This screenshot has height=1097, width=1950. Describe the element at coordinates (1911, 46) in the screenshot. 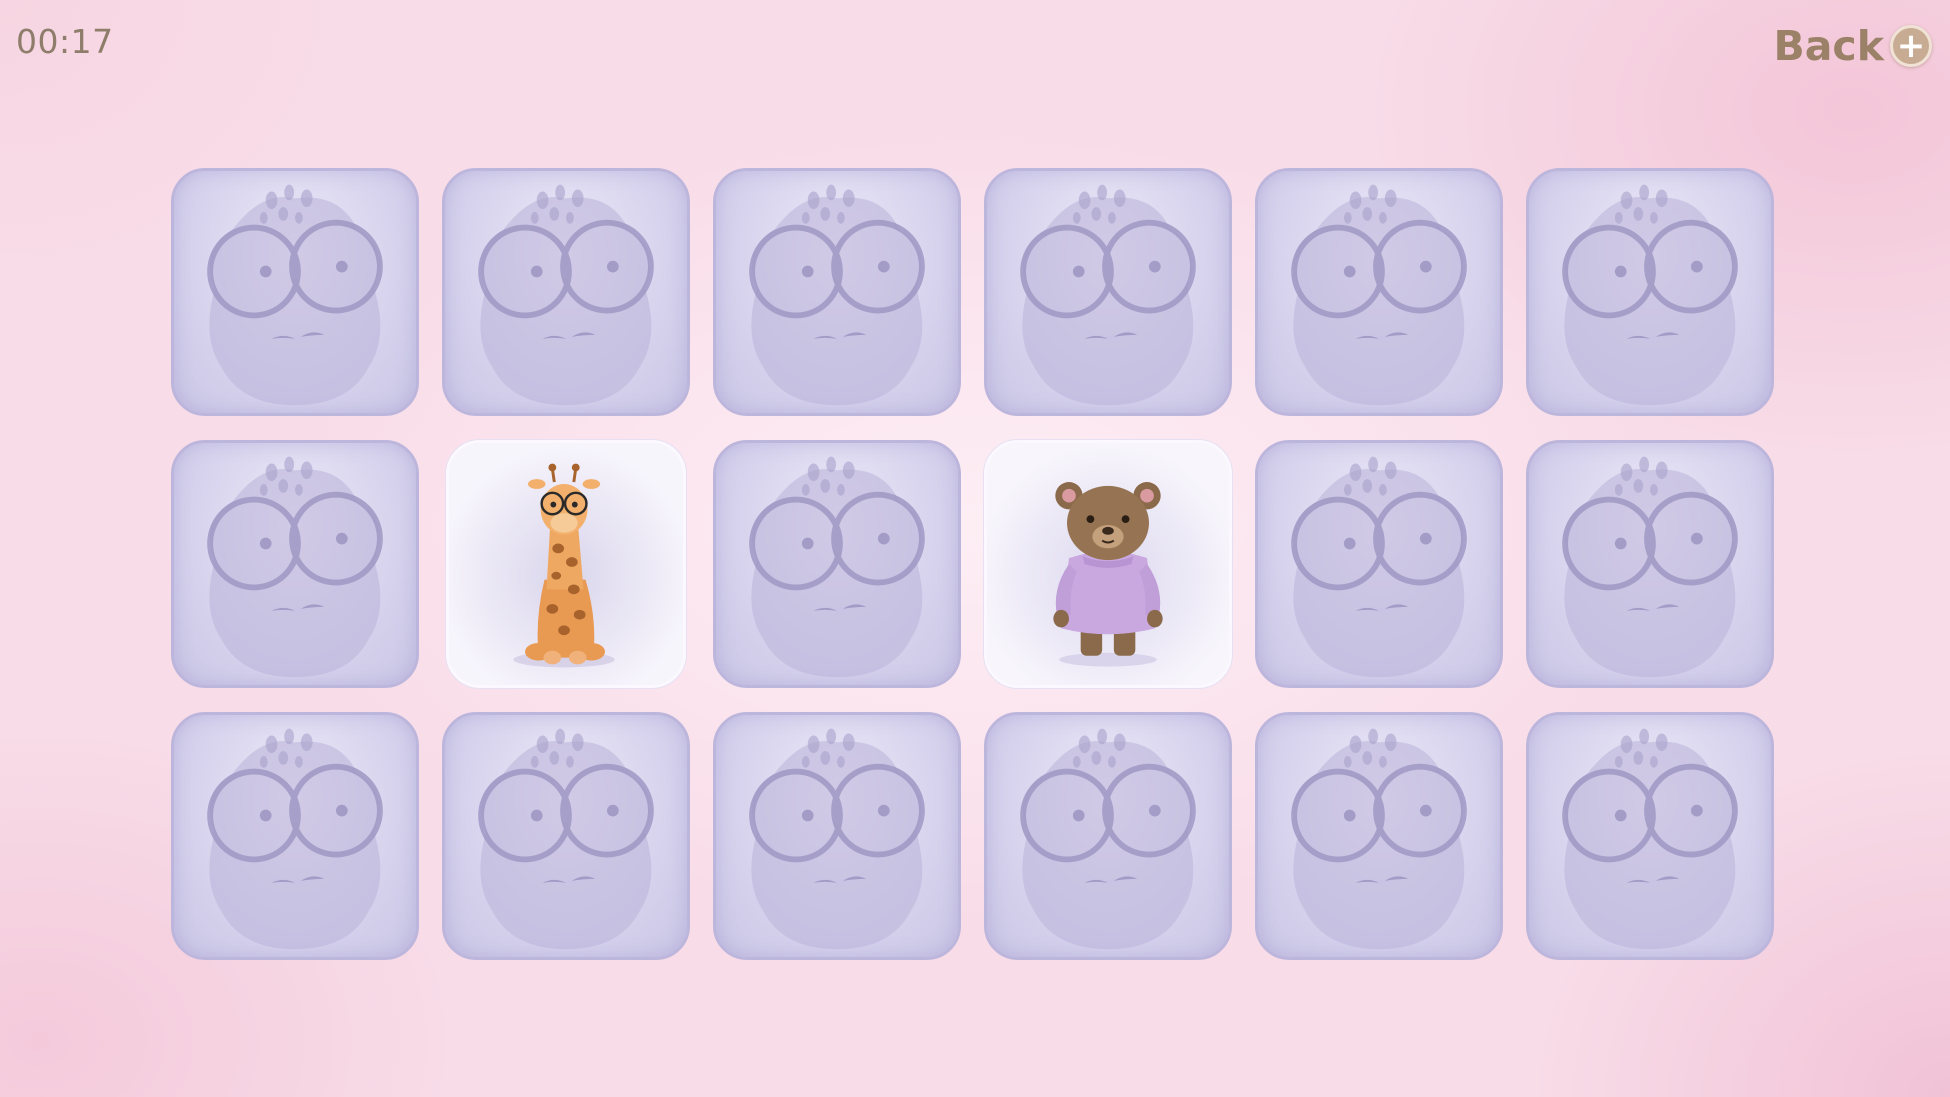

I see `plus-circle-icon: +` at that location.